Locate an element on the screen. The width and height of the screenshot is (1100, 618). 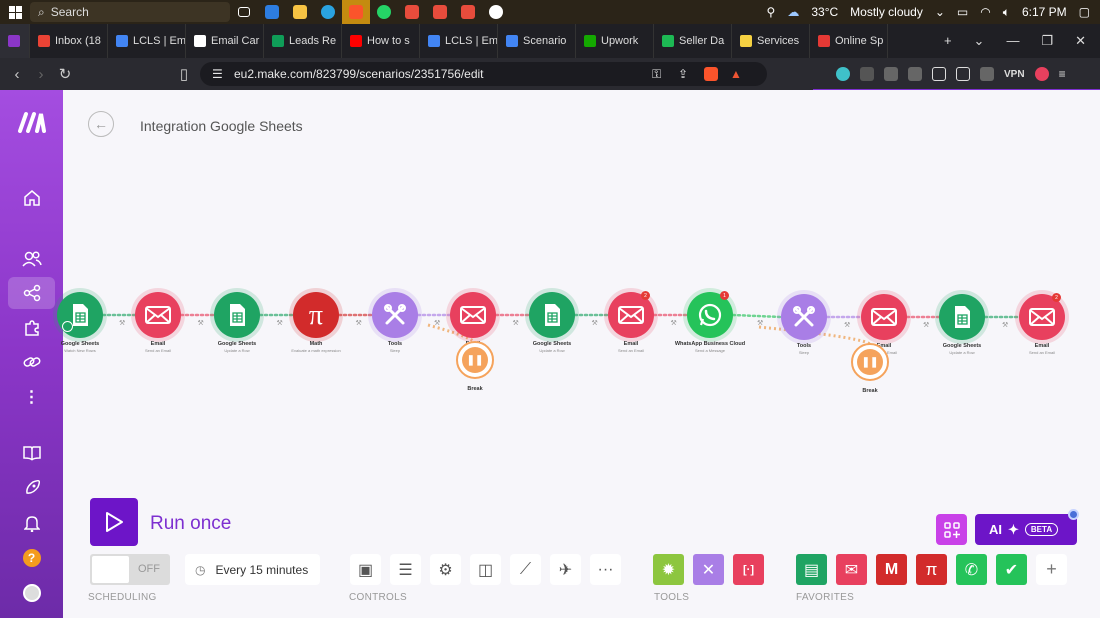
browser-tab: Online Sp is located at coordinates (849, 41).